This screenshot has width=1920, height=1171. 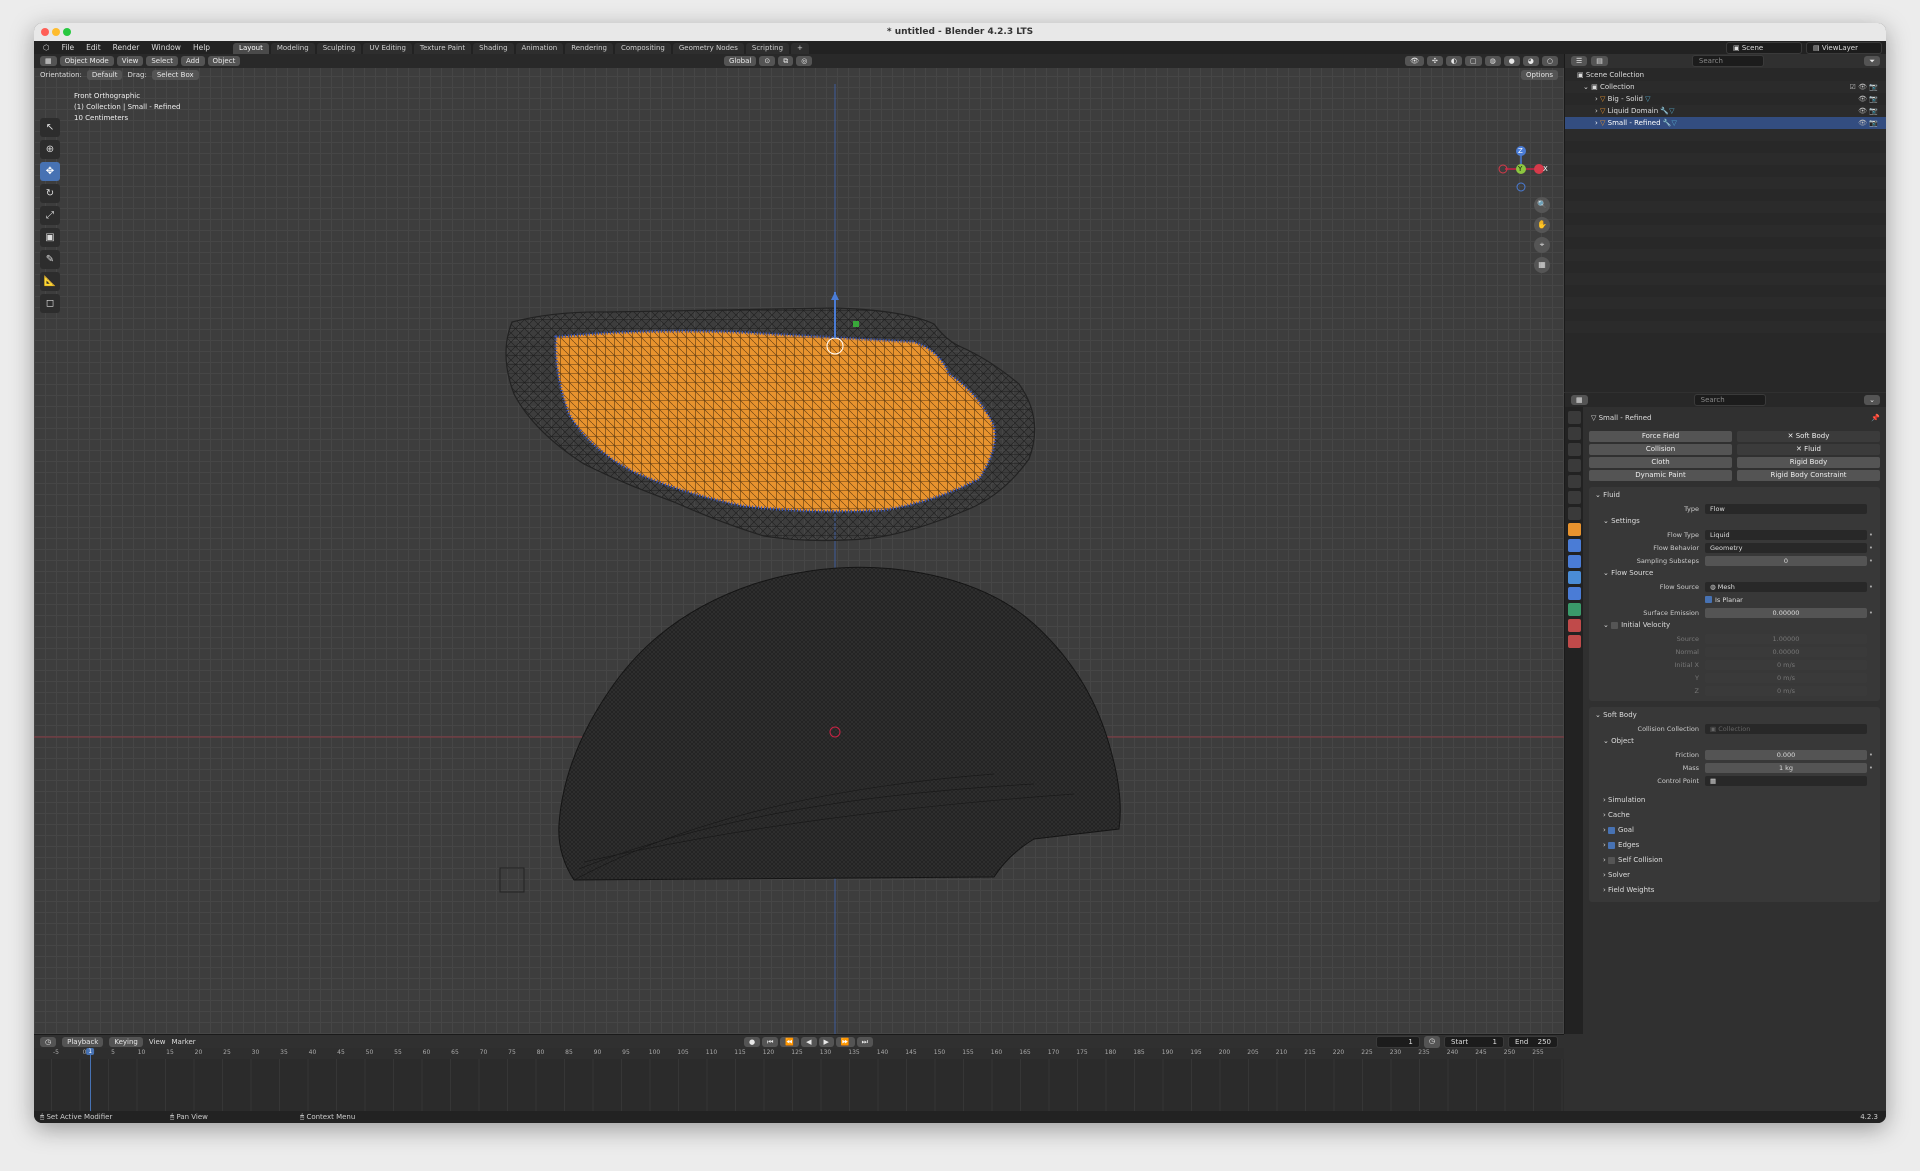 What do you see at coordinates (1615, 625) in the screenshot?
I see `initial-velocity-checkbox` at bounding box center [1615, 625].